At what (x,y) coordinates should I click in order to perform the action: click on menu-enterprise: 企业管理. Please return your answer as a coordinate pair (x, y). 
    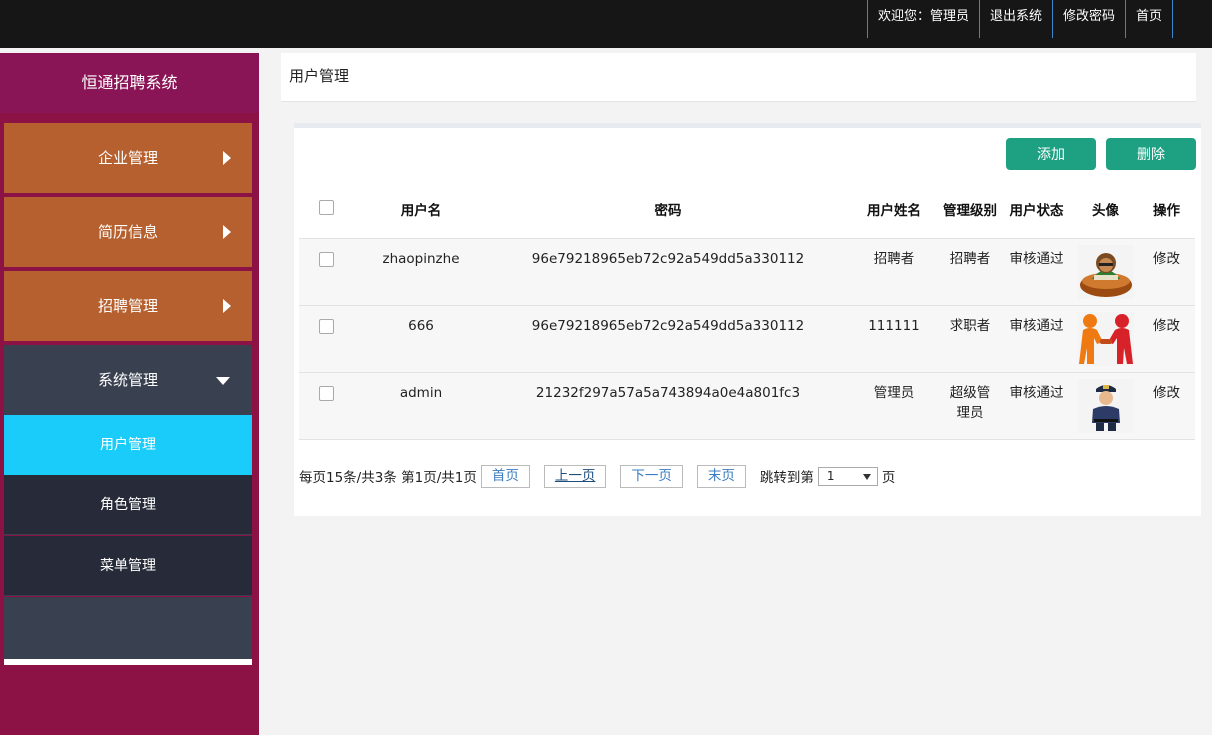
    Looking at the image, I should click on (128, 158).